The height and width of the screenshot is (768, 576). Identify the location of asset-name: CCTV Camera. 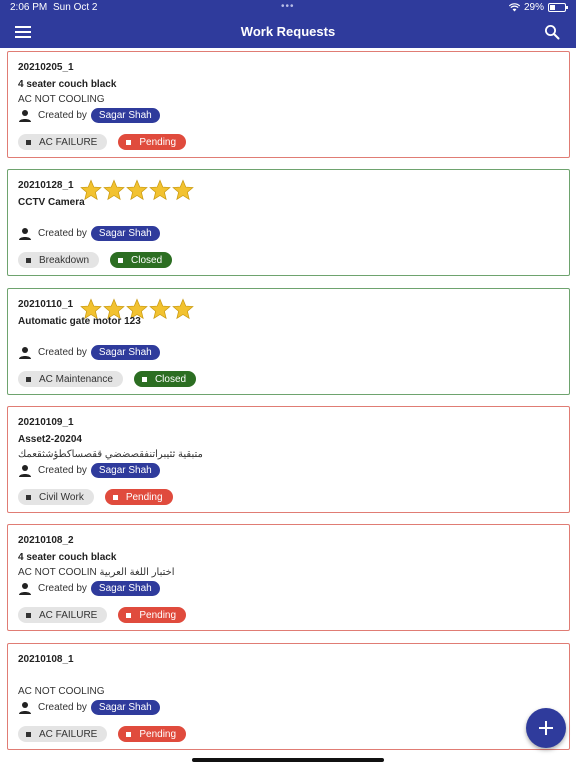
(51, 202).